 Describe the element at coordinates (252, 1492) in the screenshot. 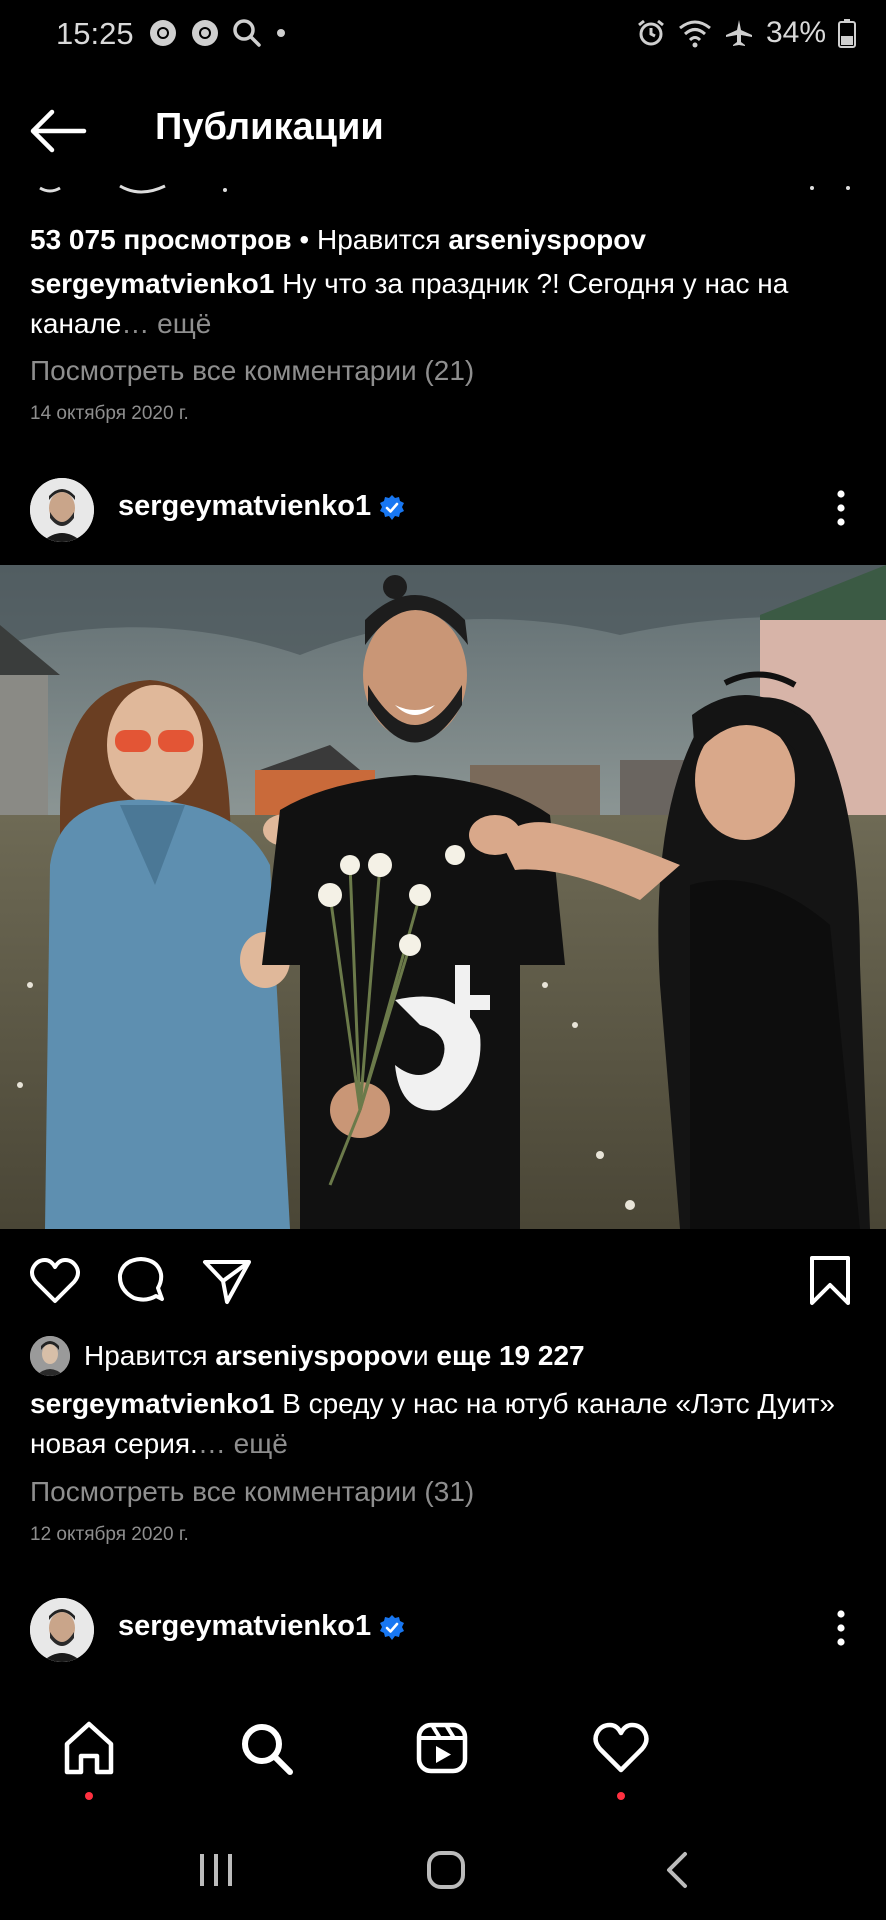

I see `view-comments-link: Посмотреть все комментарии (31)` at that location.